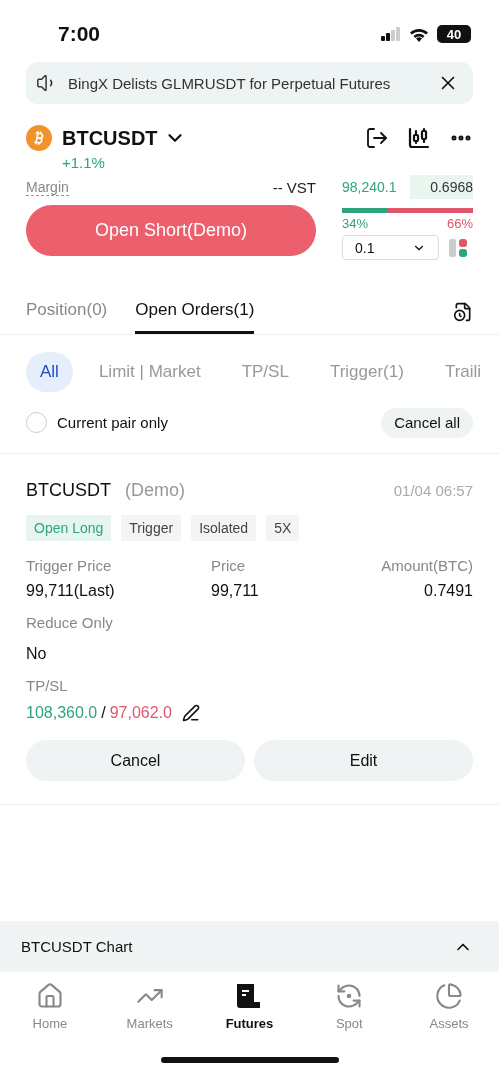 This screenshot has height=1080, width=499. What do you see at coordinates (47, 685) in the screenshot?
I see `field-label: TP/SL` at bounding box center [47, 685].